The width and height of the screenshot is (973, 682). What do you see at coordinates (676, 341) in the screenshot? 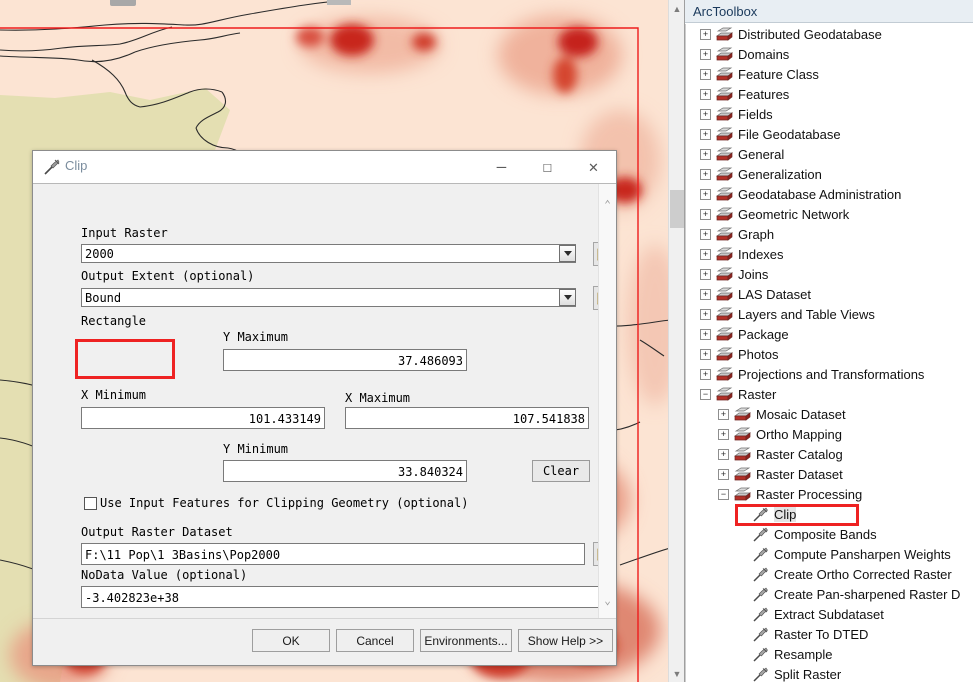
I see `map-vertical-scrollbar: ▲ ▼` at bounding box center [676, 341].